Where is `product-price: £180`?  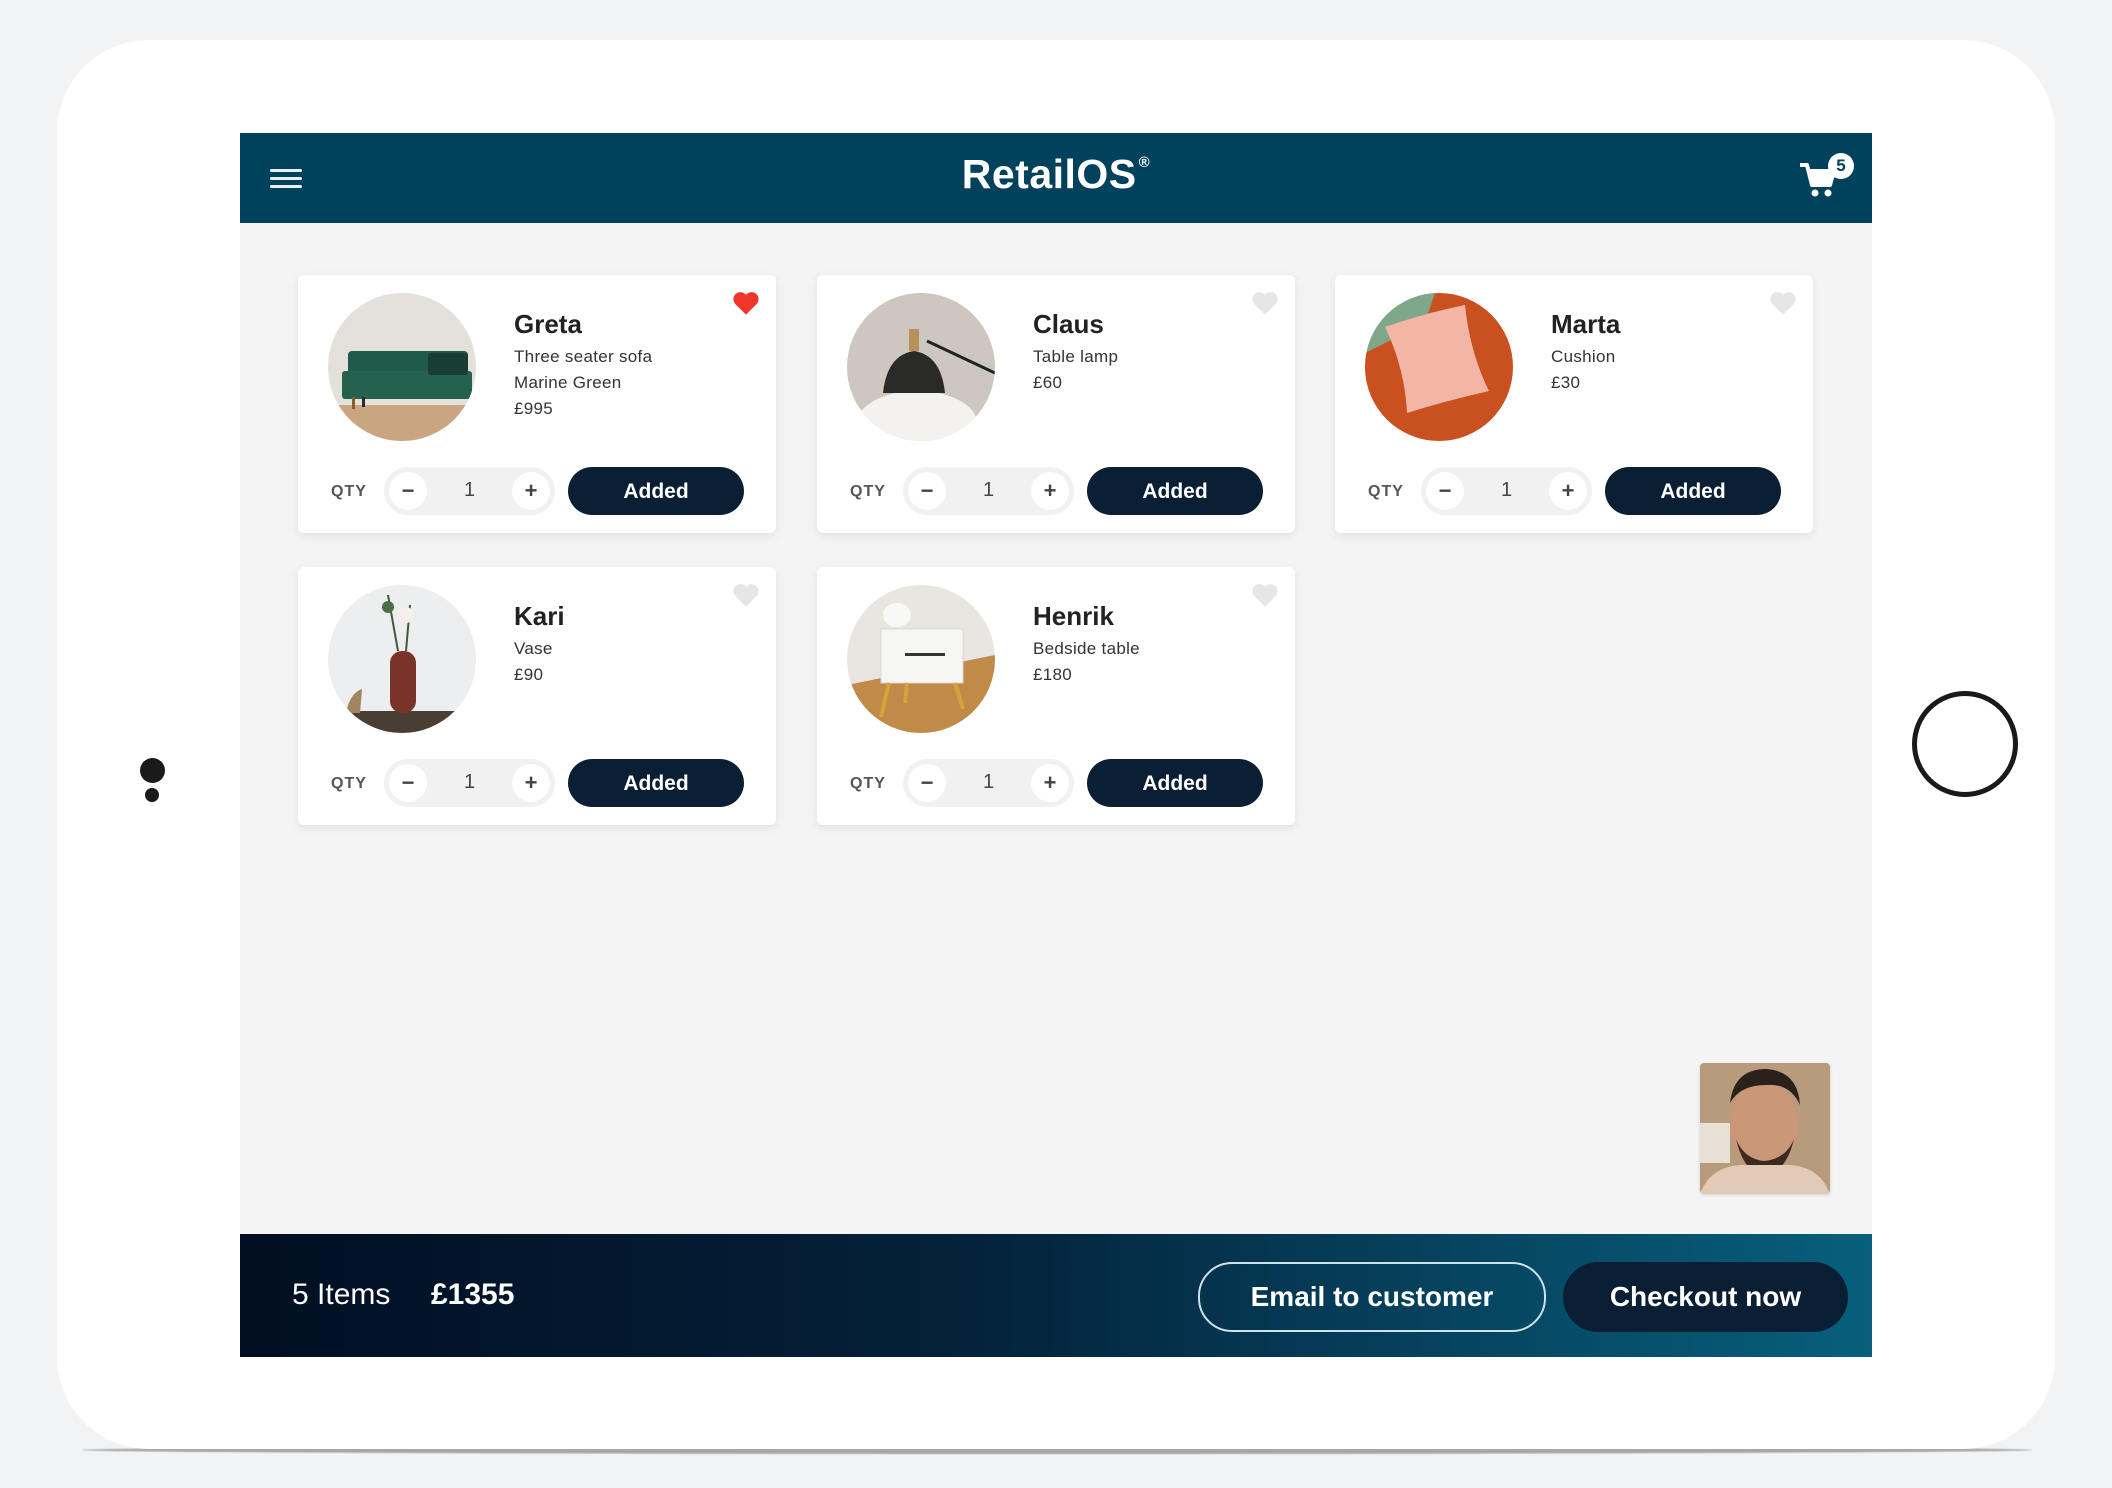 product-price: £180 is located at coordinates (1053, 674).